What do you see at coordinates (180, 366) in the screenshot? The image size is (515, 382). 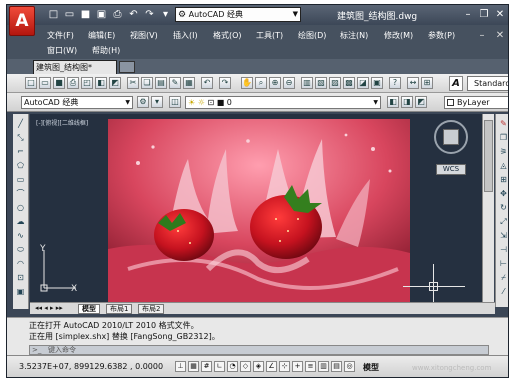 I see `infer-constraints-icon: ⊥` at bounding box center [180, 366].